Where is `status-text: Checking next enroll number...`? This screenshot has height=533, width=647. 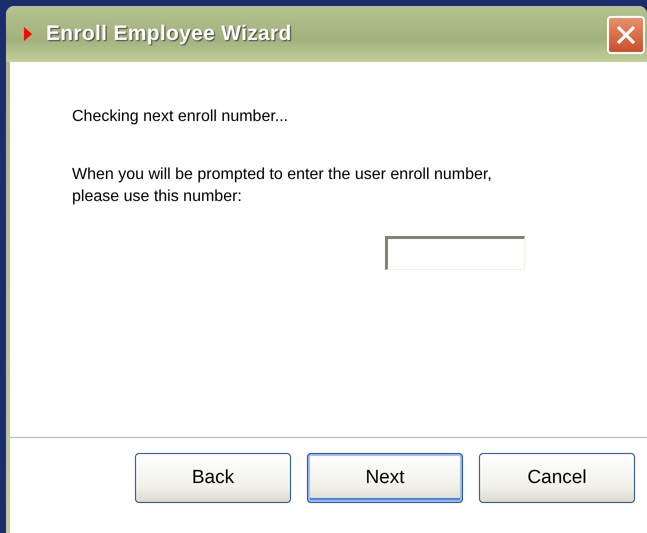
status-text: Checking next enroll number... is located at coordinates (181, 117).